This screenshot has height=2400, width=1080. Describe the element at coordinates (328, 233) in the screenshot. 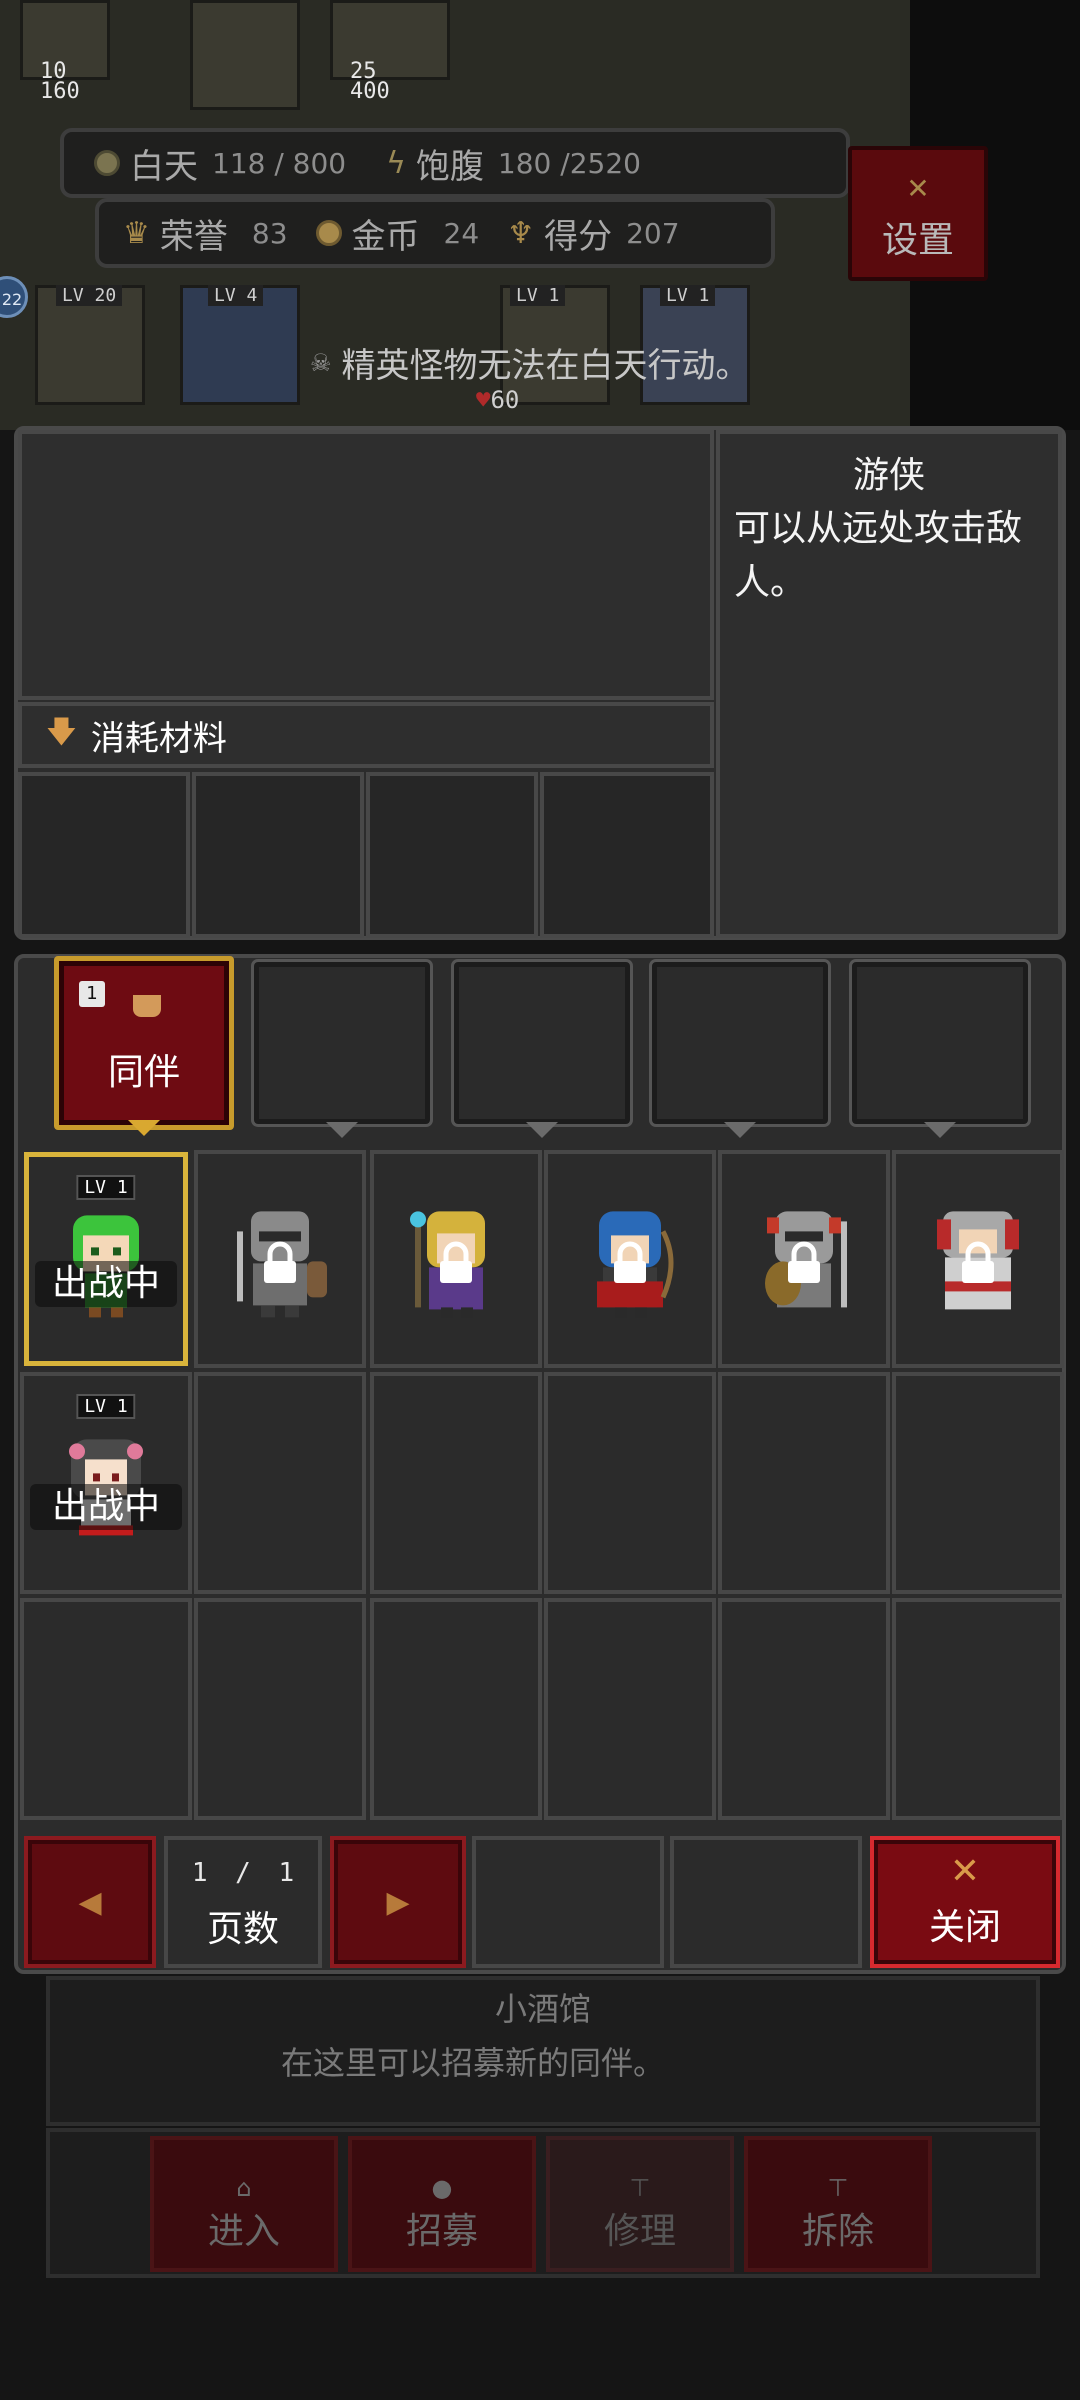

I see `coin-icon` at that location.